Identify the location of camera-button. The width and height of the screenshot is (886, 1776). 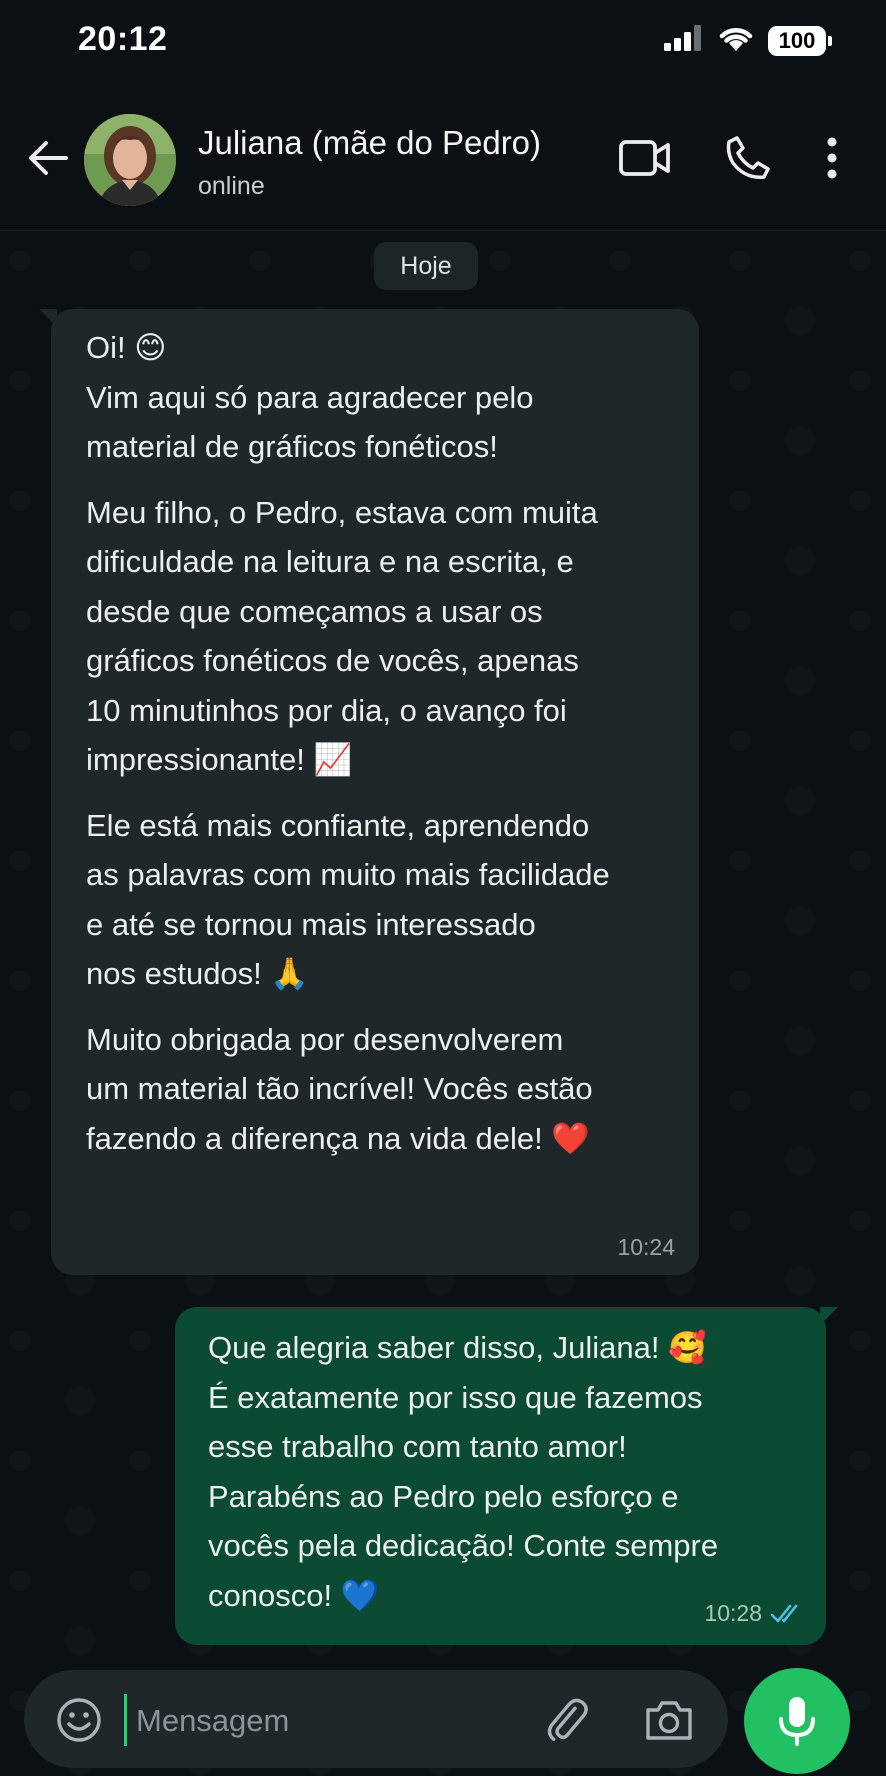
(669, 1720).